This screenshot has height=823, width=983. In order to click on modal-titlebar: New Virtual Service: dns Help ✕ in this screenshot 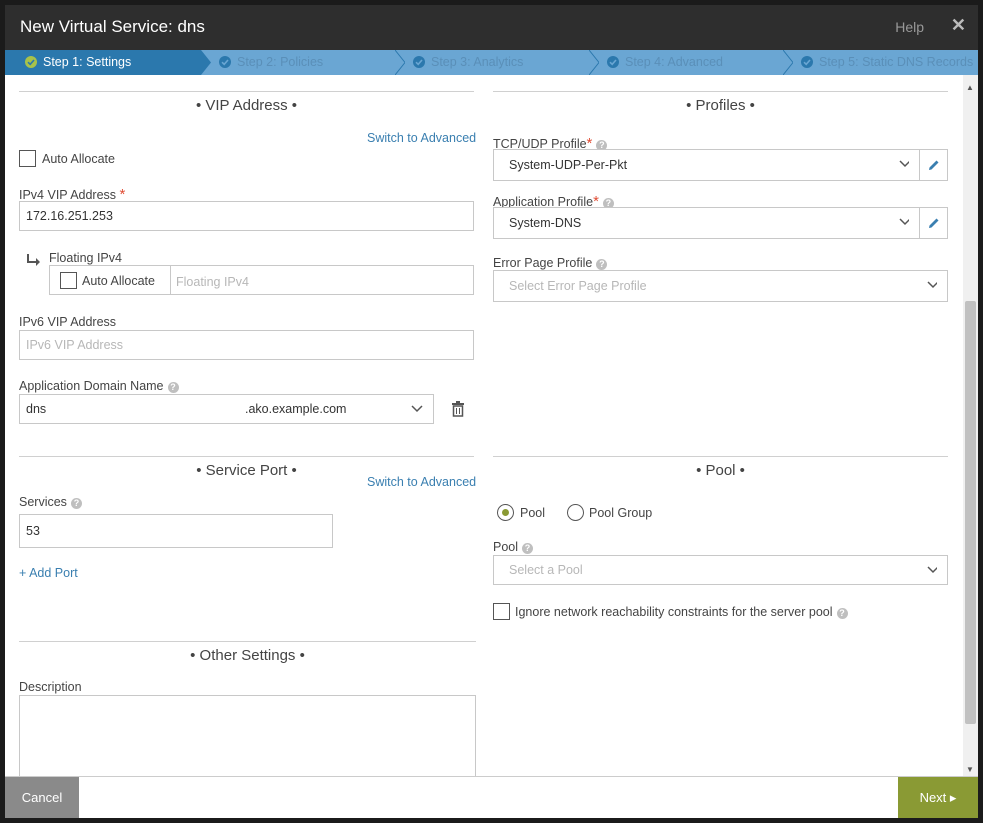, I will do `click(491, 27)`.